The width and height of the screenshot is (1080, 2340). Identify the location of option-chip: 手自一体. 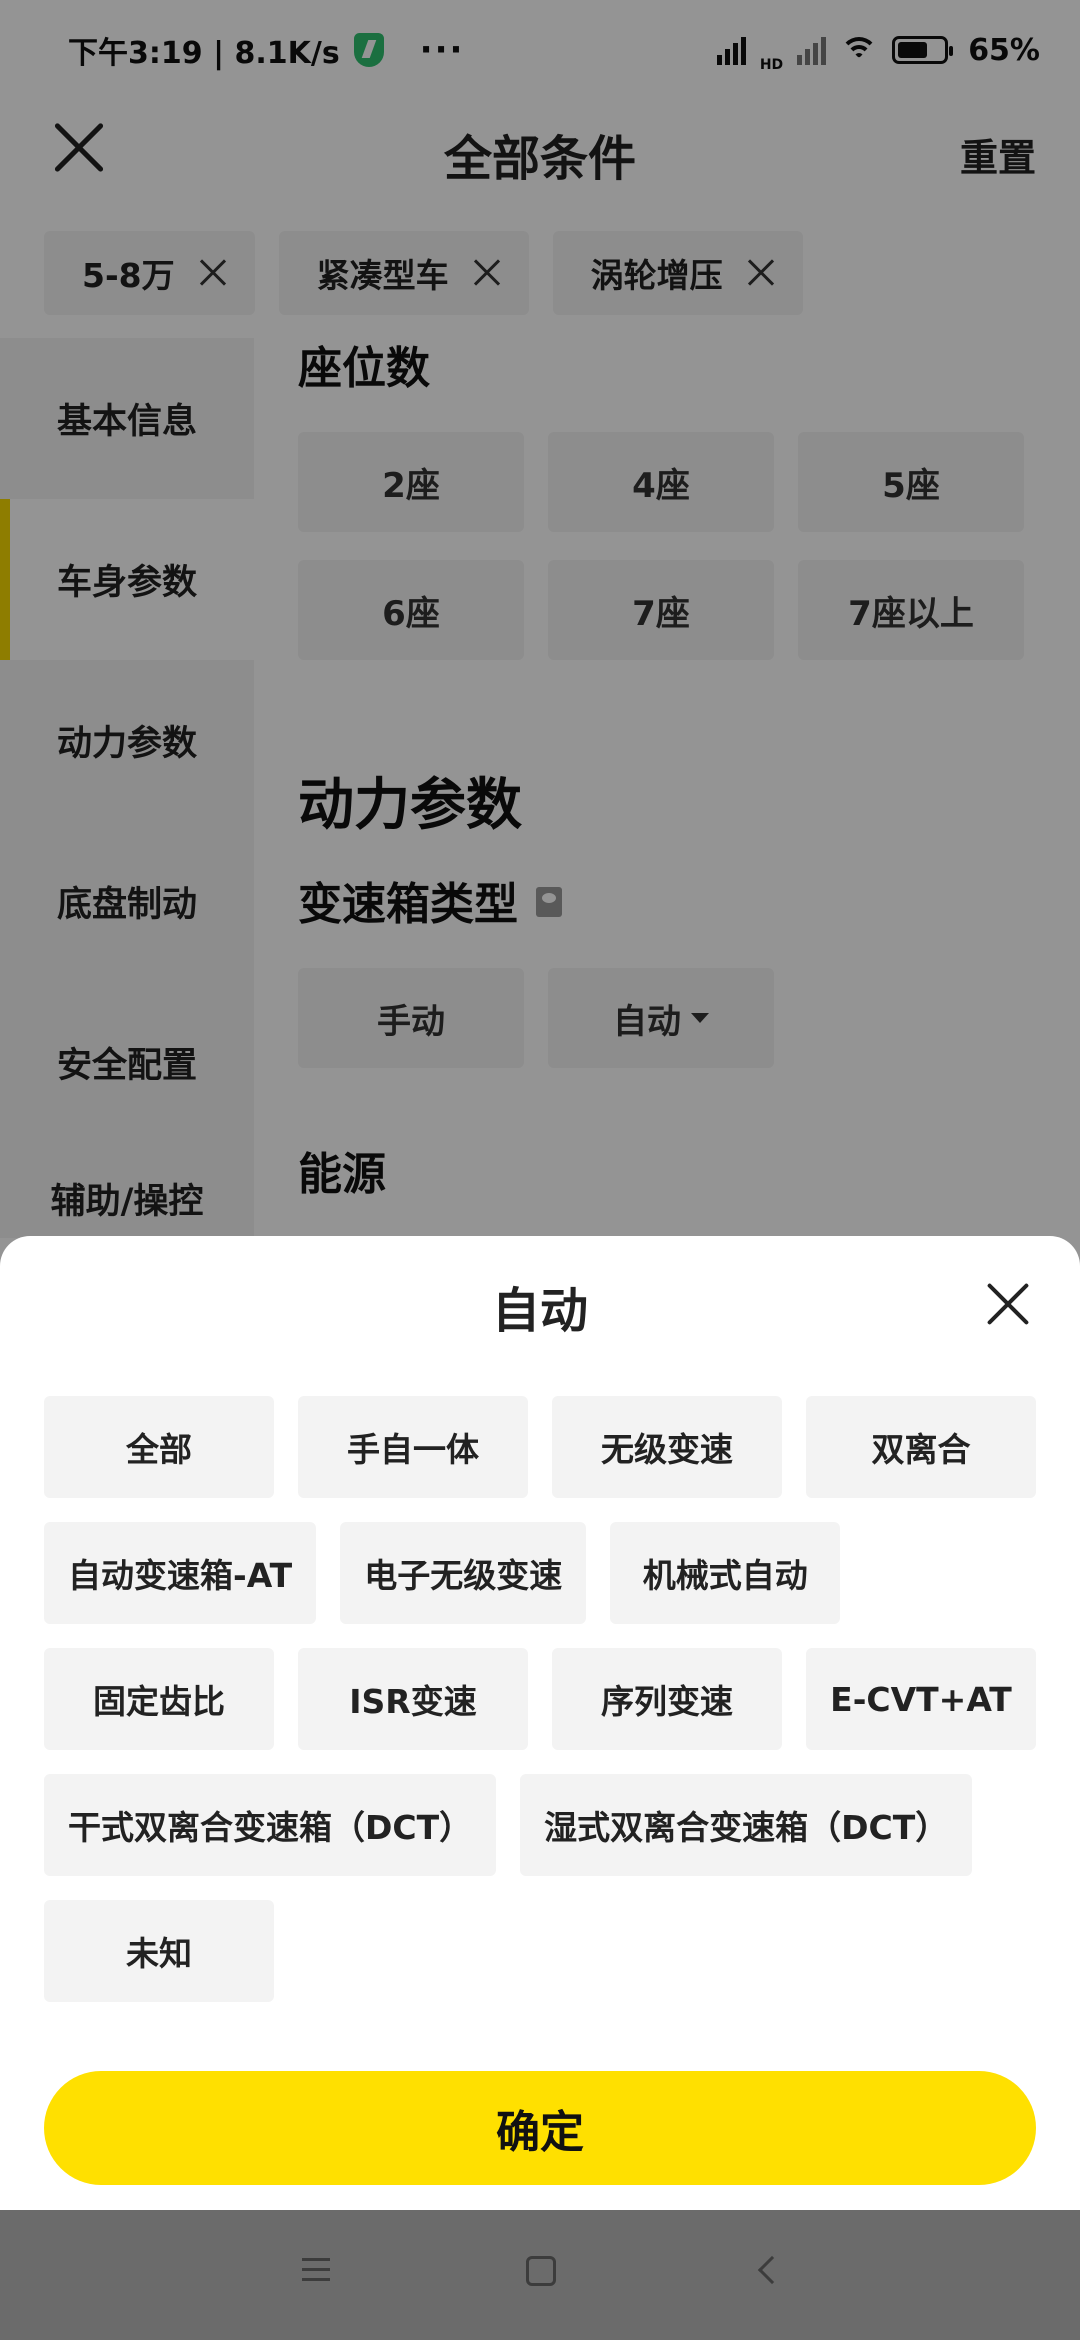
(413, 1447).